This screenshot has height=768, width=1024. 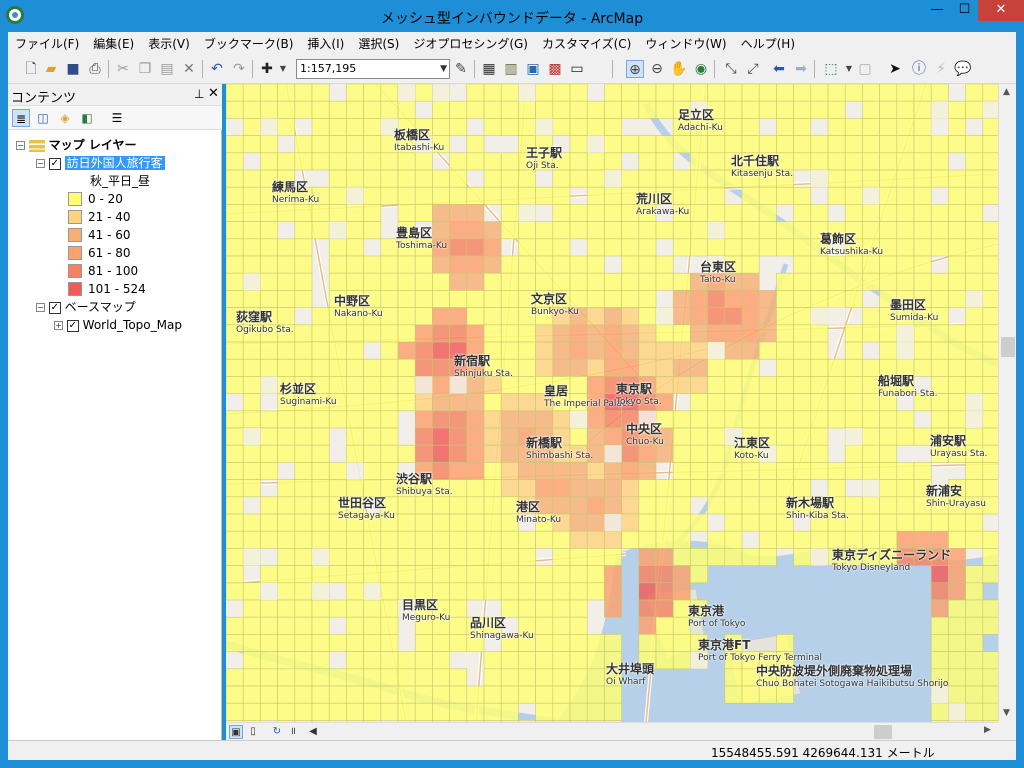 I want to click on close-button: ✕, so click(x=1001, y=10).